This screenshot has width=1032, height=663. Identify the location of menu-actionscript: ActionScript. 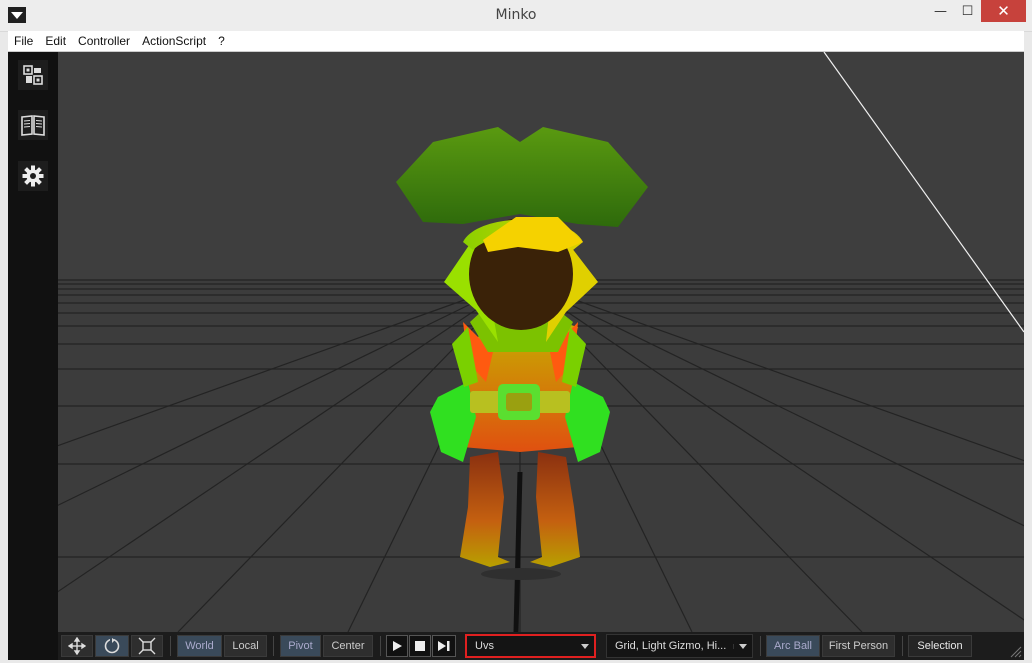
(174, 41).